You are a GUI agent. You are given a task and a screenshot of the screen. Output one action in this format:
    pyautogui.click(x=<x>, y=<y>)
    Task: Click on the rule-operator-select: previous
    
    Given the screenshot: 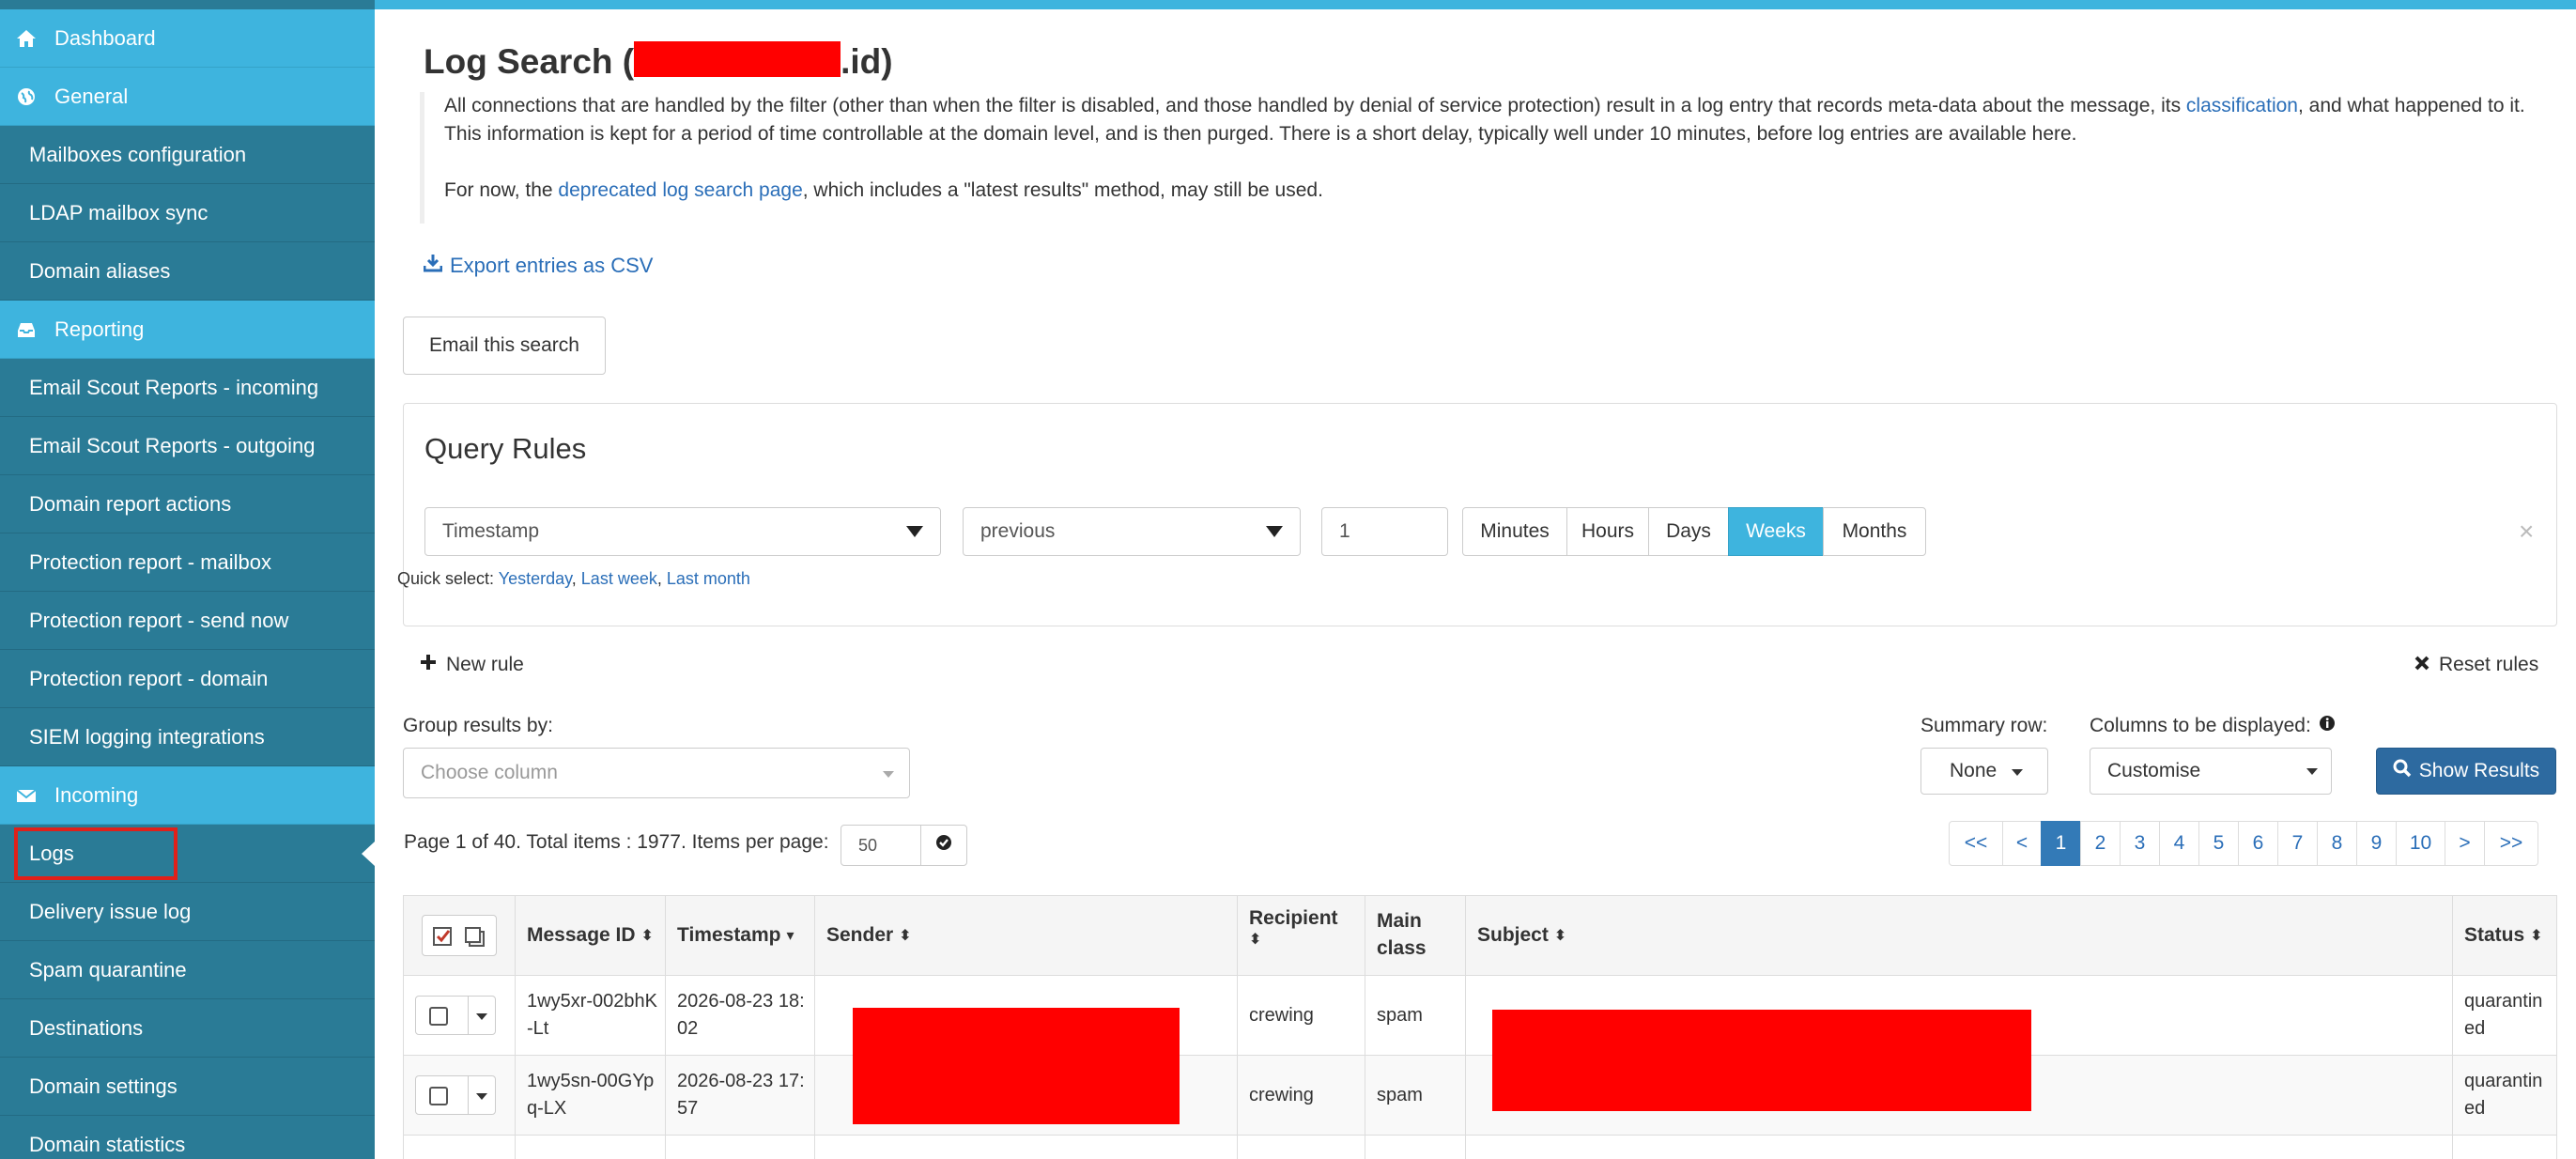 What is the action you would take?
    pyautogui.click(x=1132, y=531)
    